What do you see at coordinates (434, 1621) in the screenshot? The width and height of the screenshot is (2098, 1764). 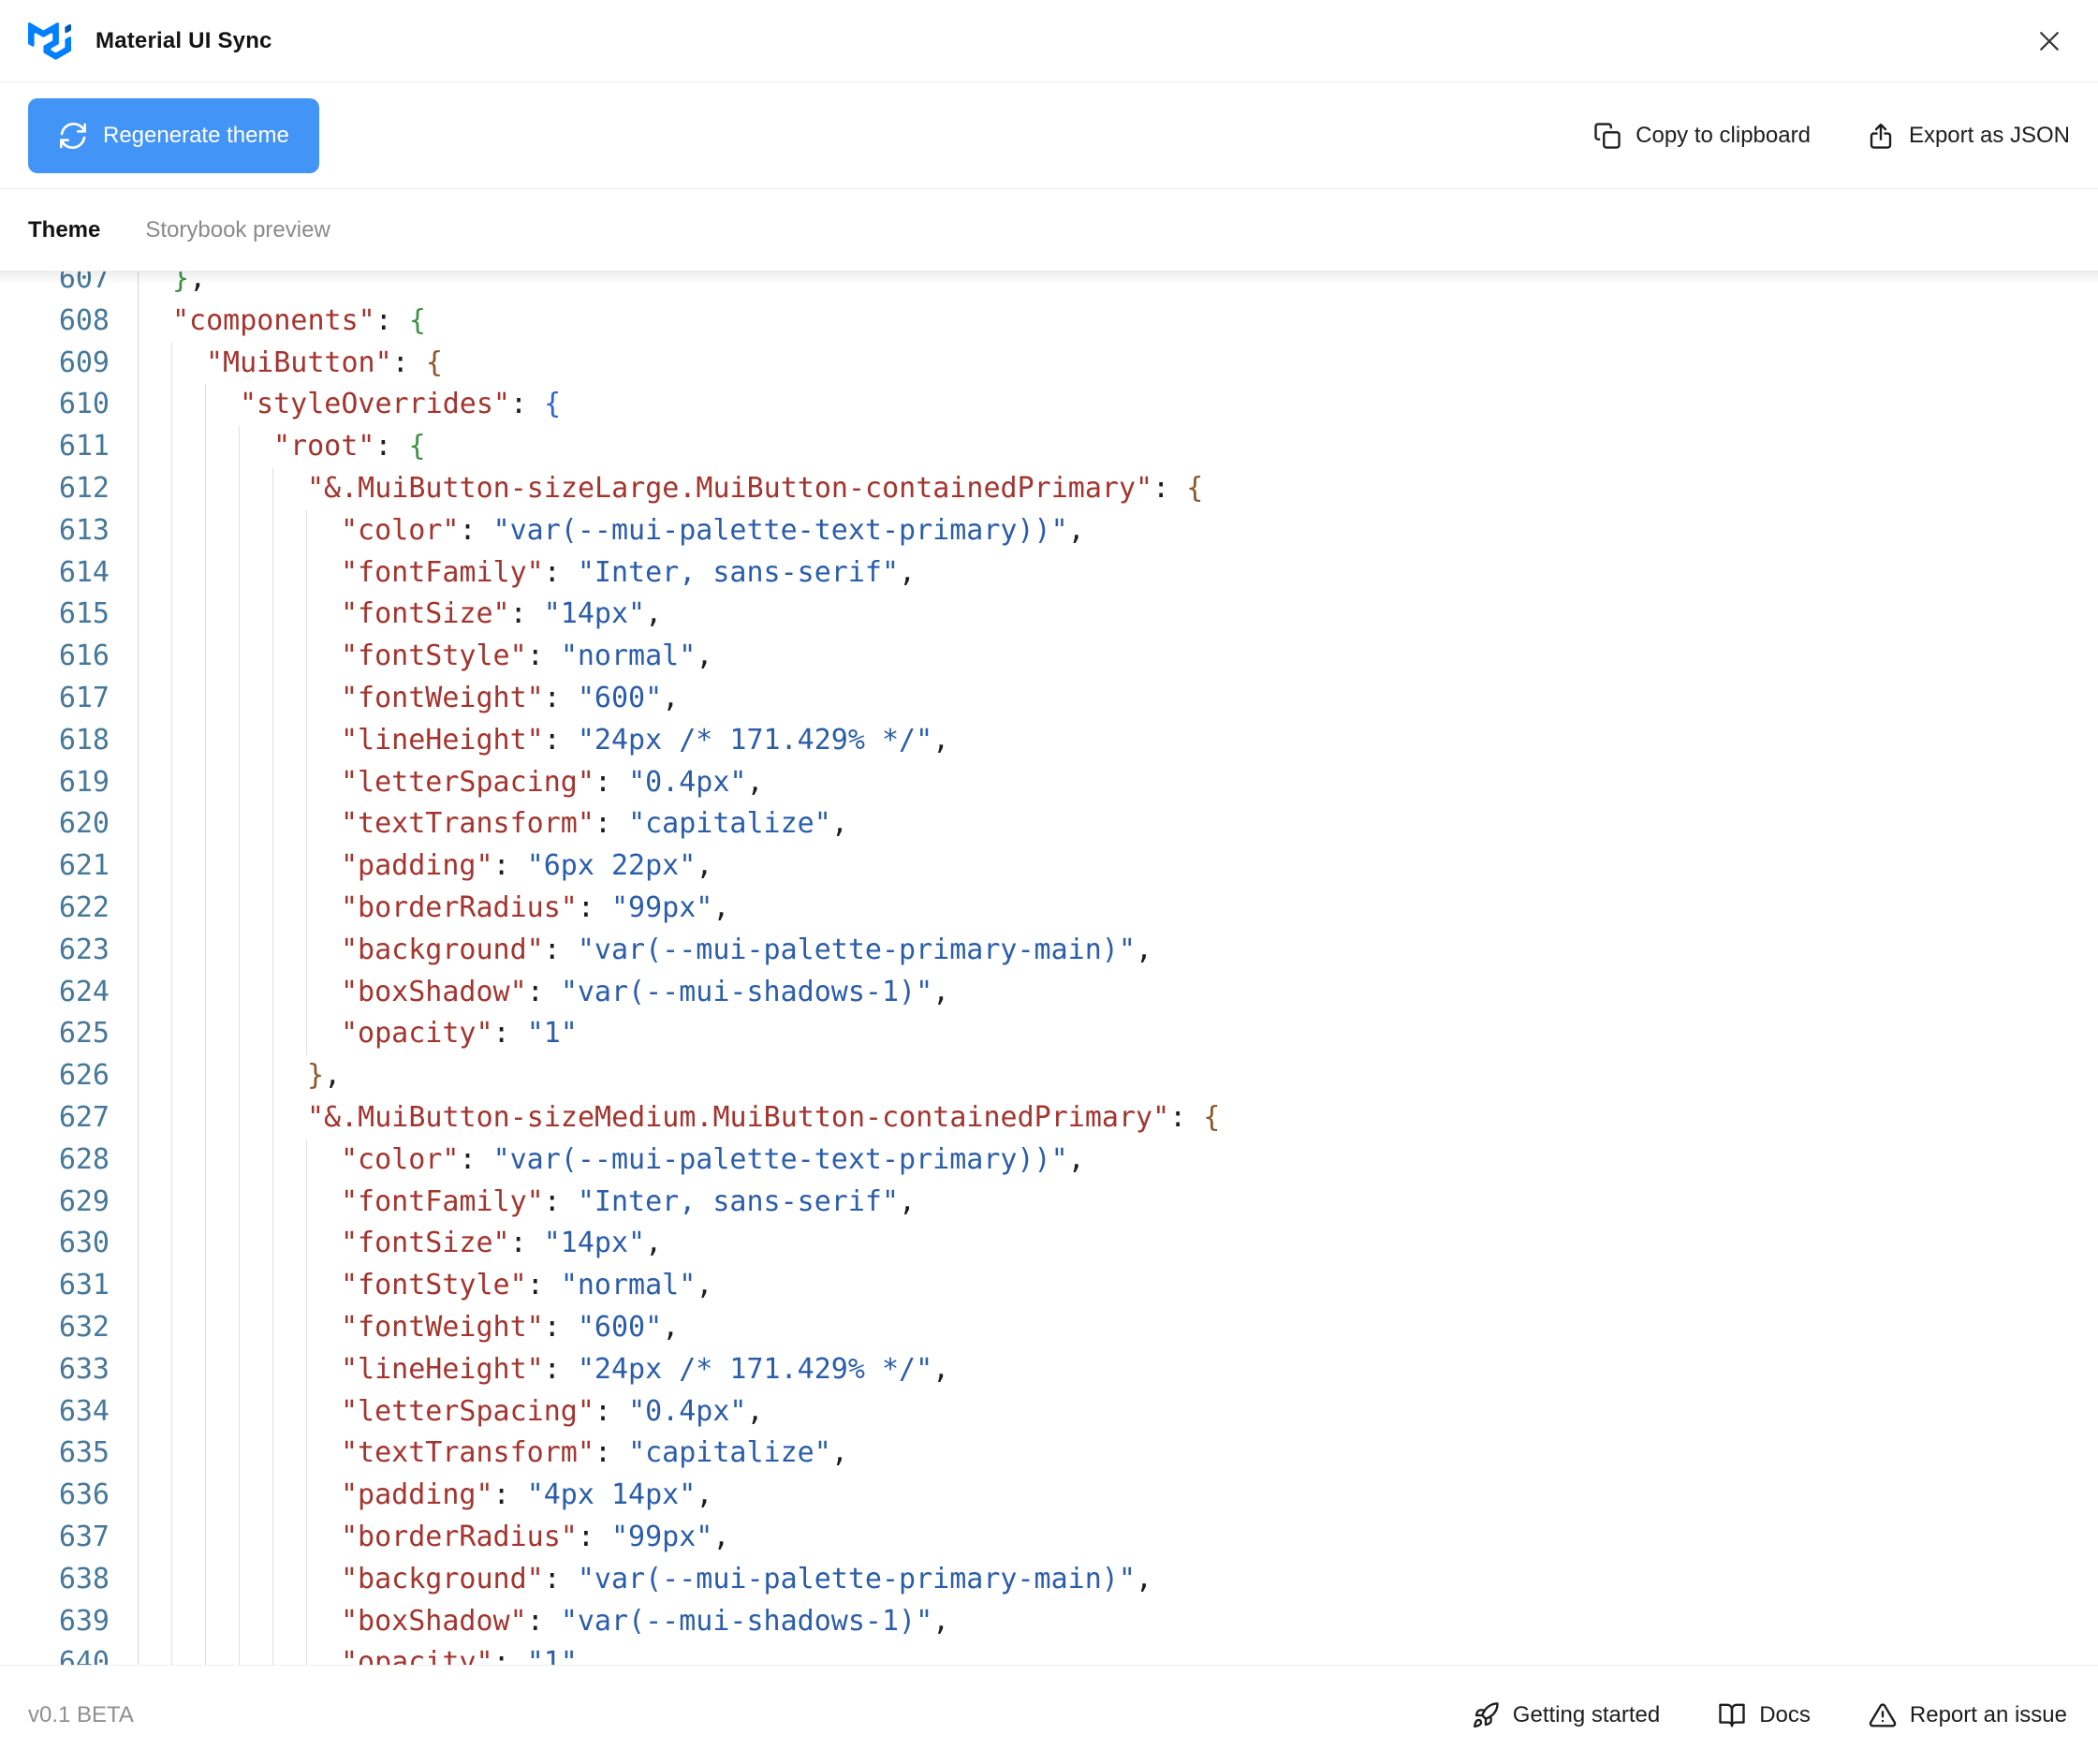 I see `code-token: "boxShadow"` at bounding box center [434, 1621].